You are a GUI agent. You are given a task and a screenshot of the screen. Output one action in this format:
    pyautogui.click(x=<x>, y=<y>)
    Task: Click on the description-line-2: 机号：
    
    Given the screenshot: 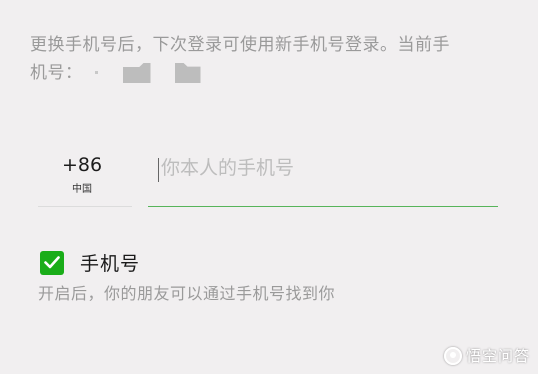 What is the action you would take?
    pyautogui.click(x=250, y=73)
    